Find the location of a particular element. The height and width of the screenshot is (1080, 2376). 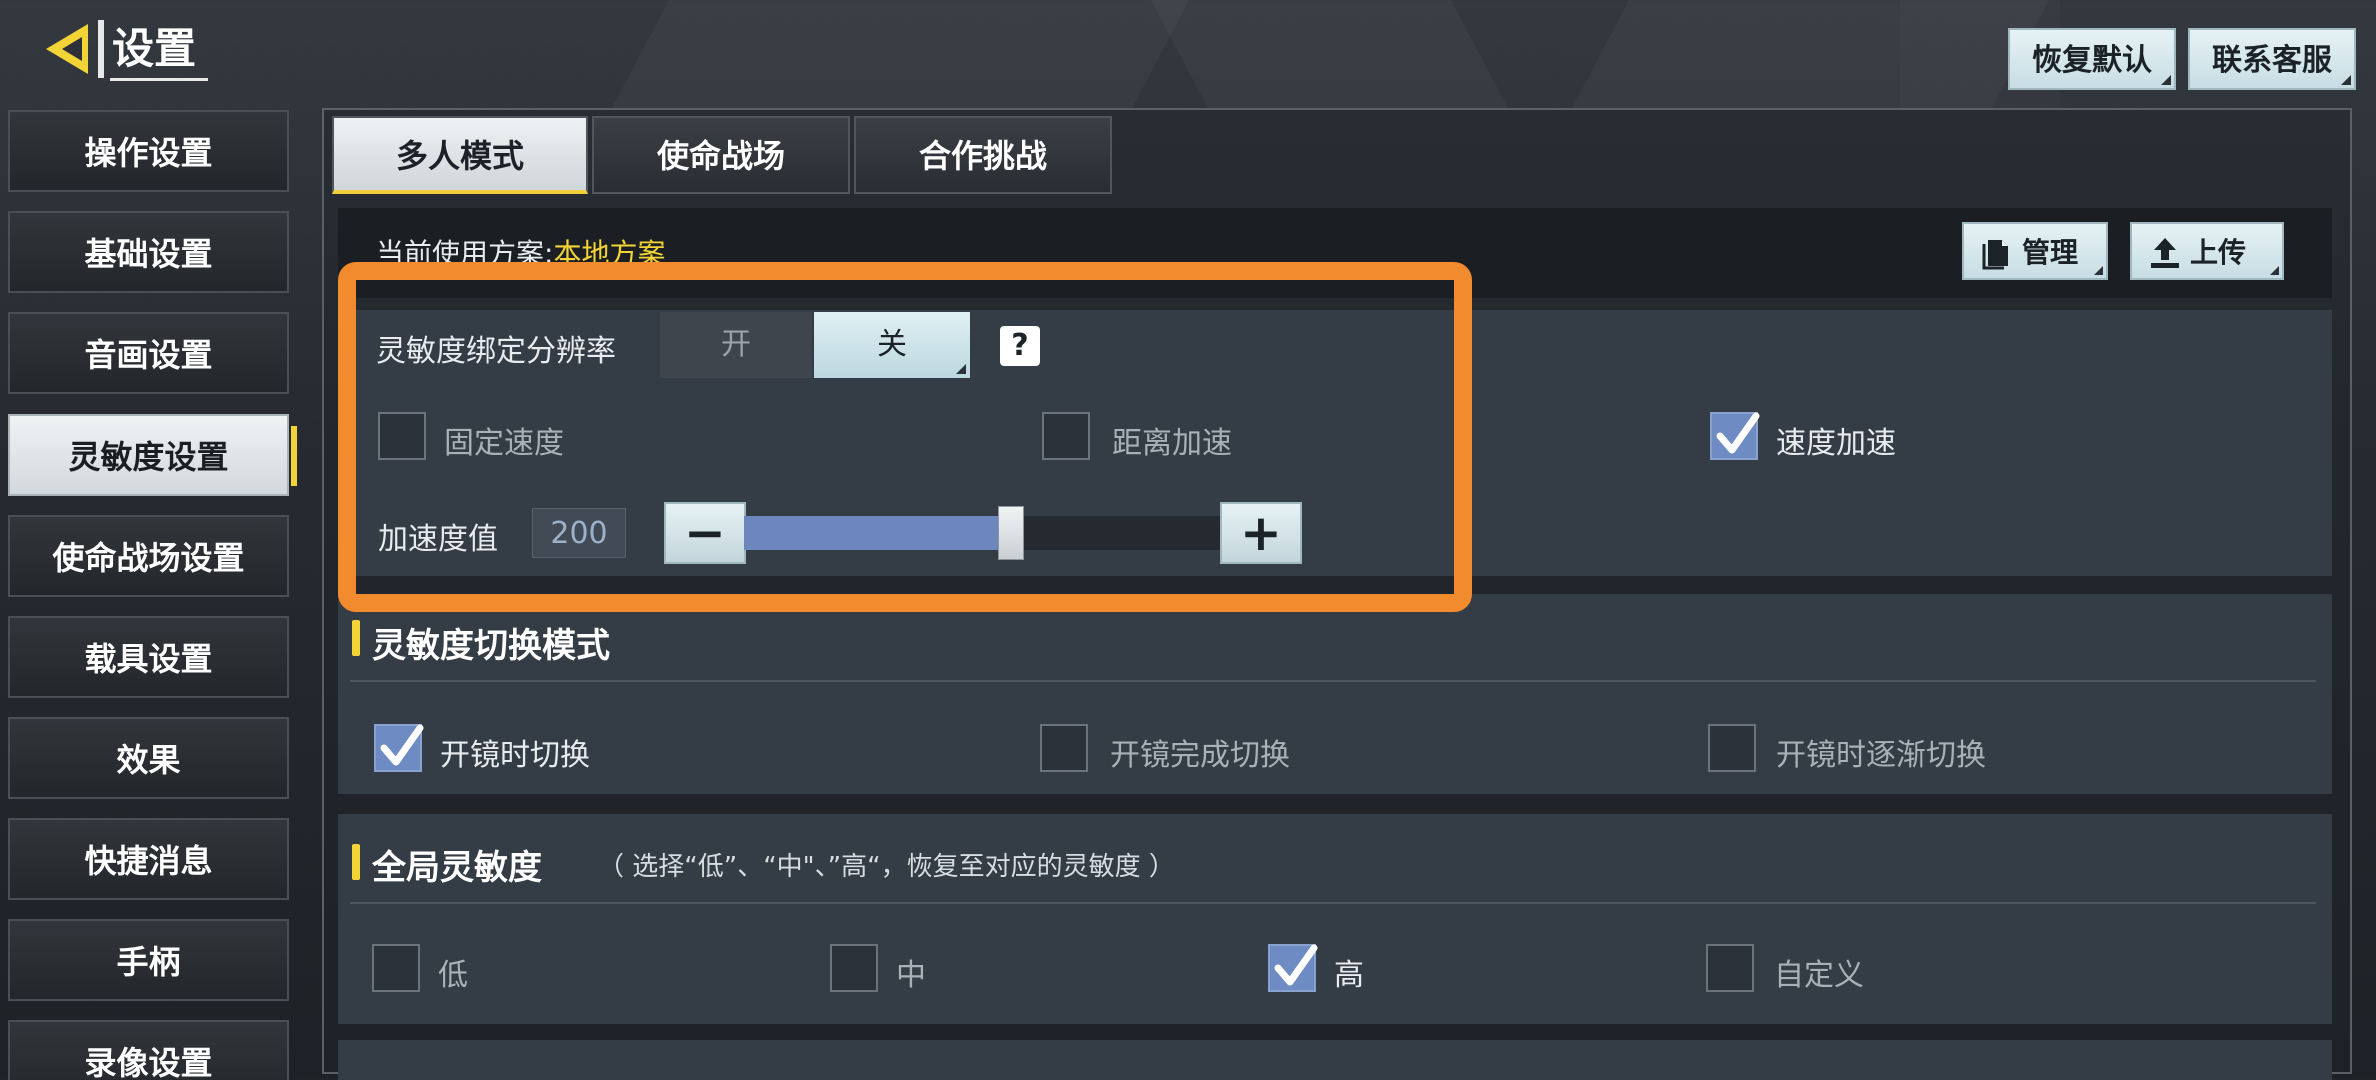

sidebar-item-basic: 基础设置 is located at coordinates (148, 252).